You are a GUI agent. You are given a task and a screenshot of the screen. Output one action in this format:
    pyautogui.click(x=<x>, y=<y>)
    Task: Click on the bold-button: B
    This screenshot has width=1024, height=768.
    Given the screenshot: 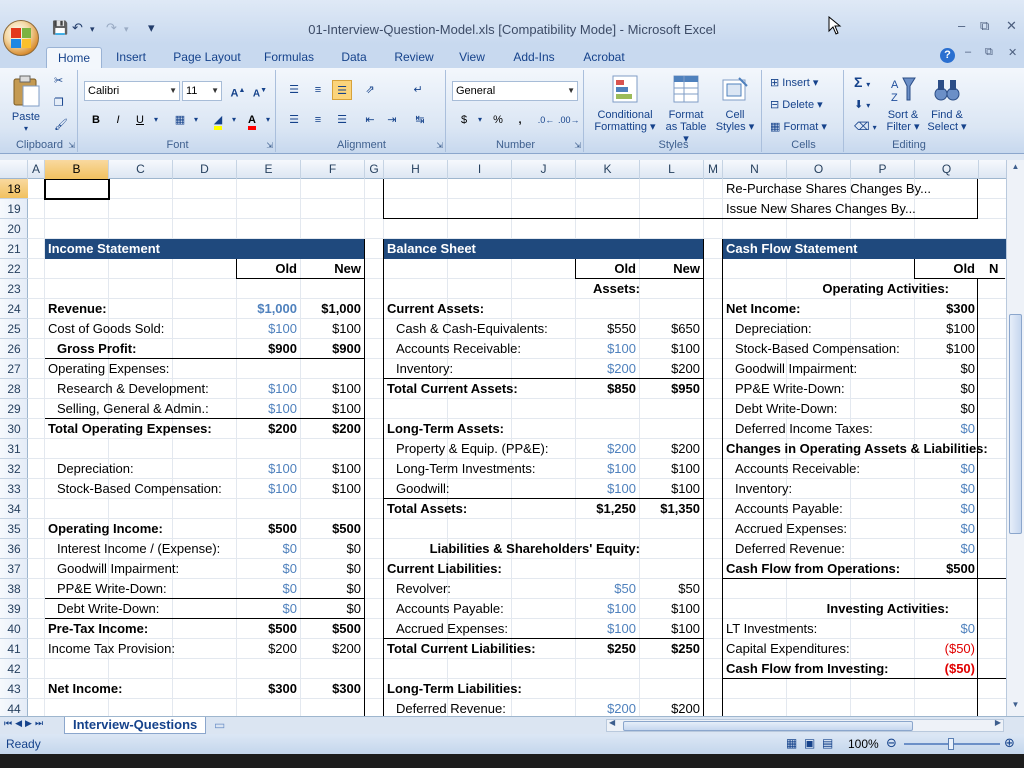 What is the action you would take?
    pyautogui.click(x=96, y=120)
    